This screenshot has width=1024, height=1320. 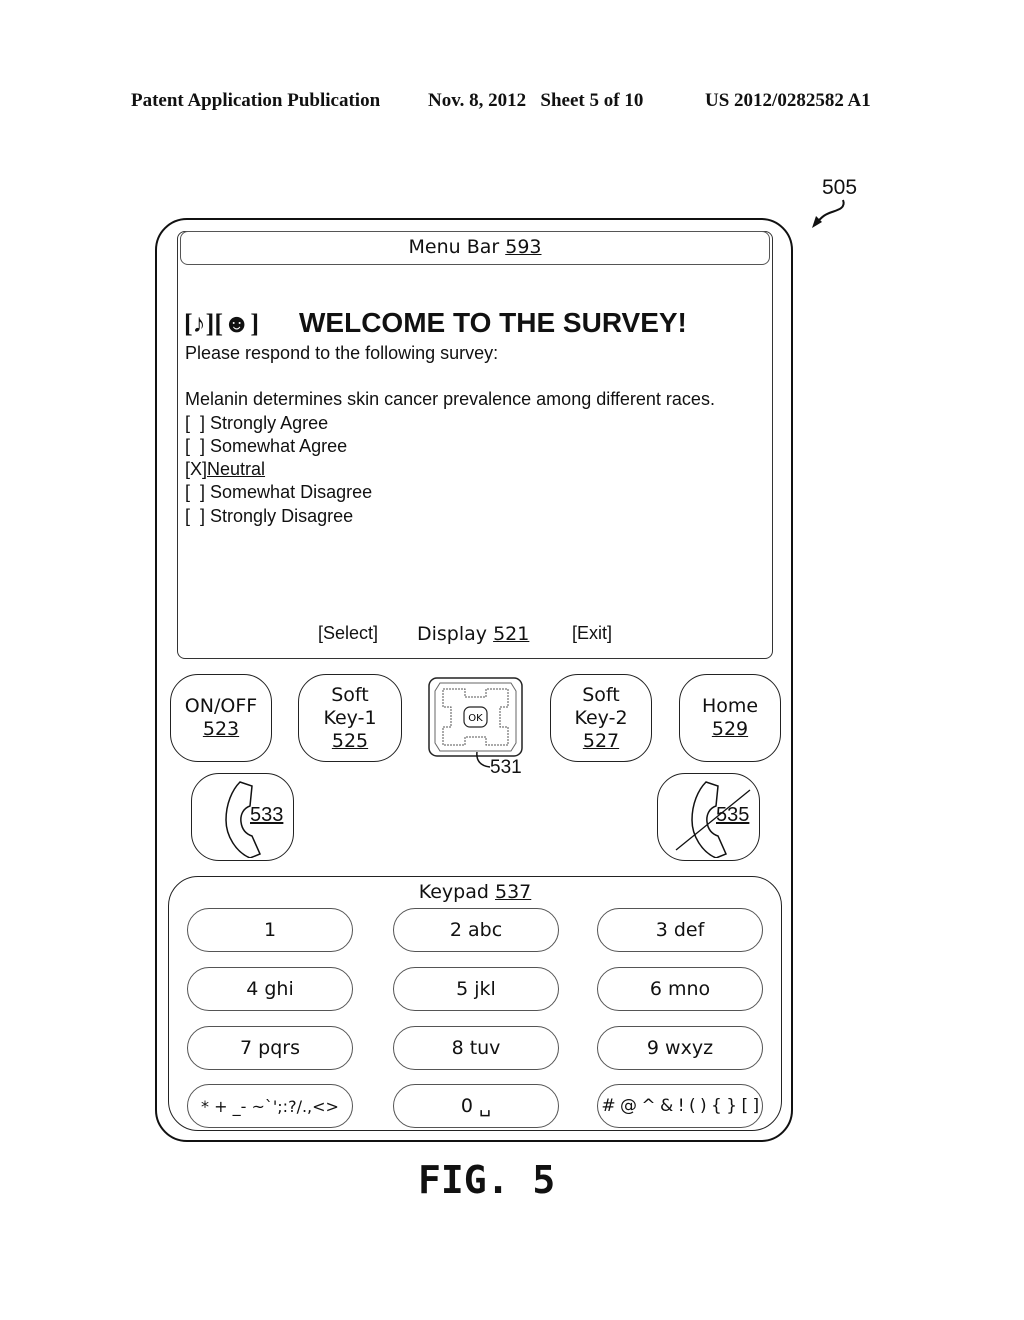 What do you see at coordinates (513, 892) in the screenshot?
I see `keypad-ref: 537` at bounding box center [513, 892].